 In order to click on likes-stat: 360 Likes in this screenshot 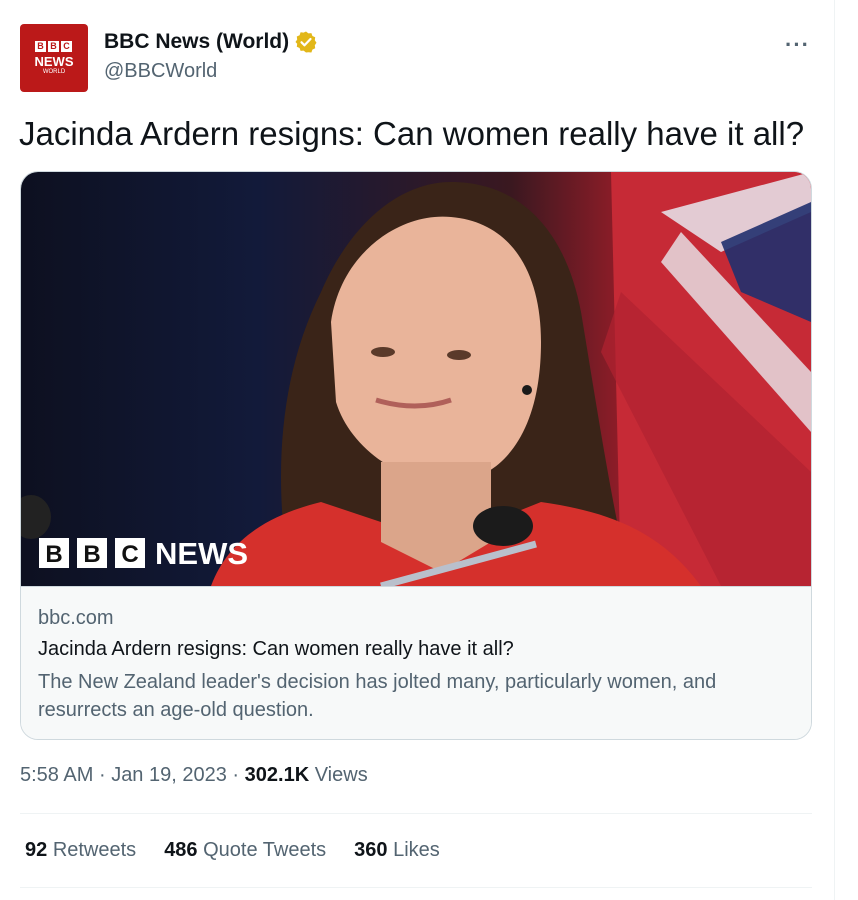, I will do `click(397, 850)`.